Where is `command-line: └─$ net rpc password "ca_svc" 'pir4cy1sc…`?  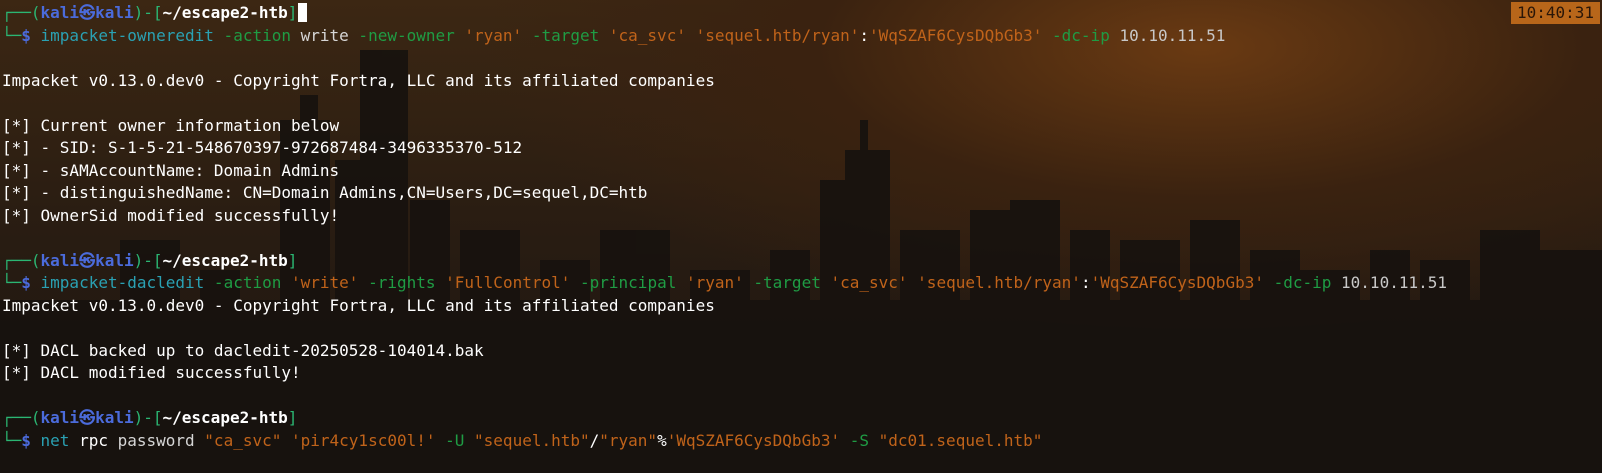 command-line: └─$ net rpc password "ca_svc" 'pir4cy1sc… is located at coordinates (802, 441).